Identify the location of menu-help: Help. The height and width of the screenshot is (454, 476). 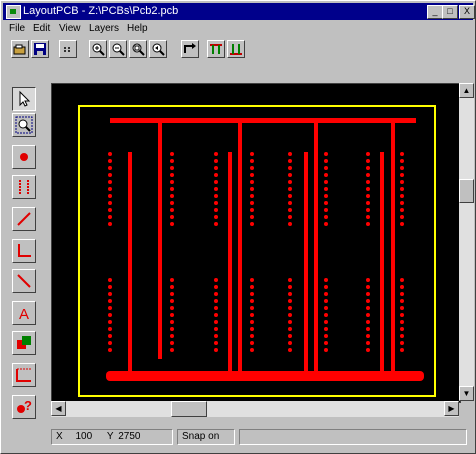
(137, 28).